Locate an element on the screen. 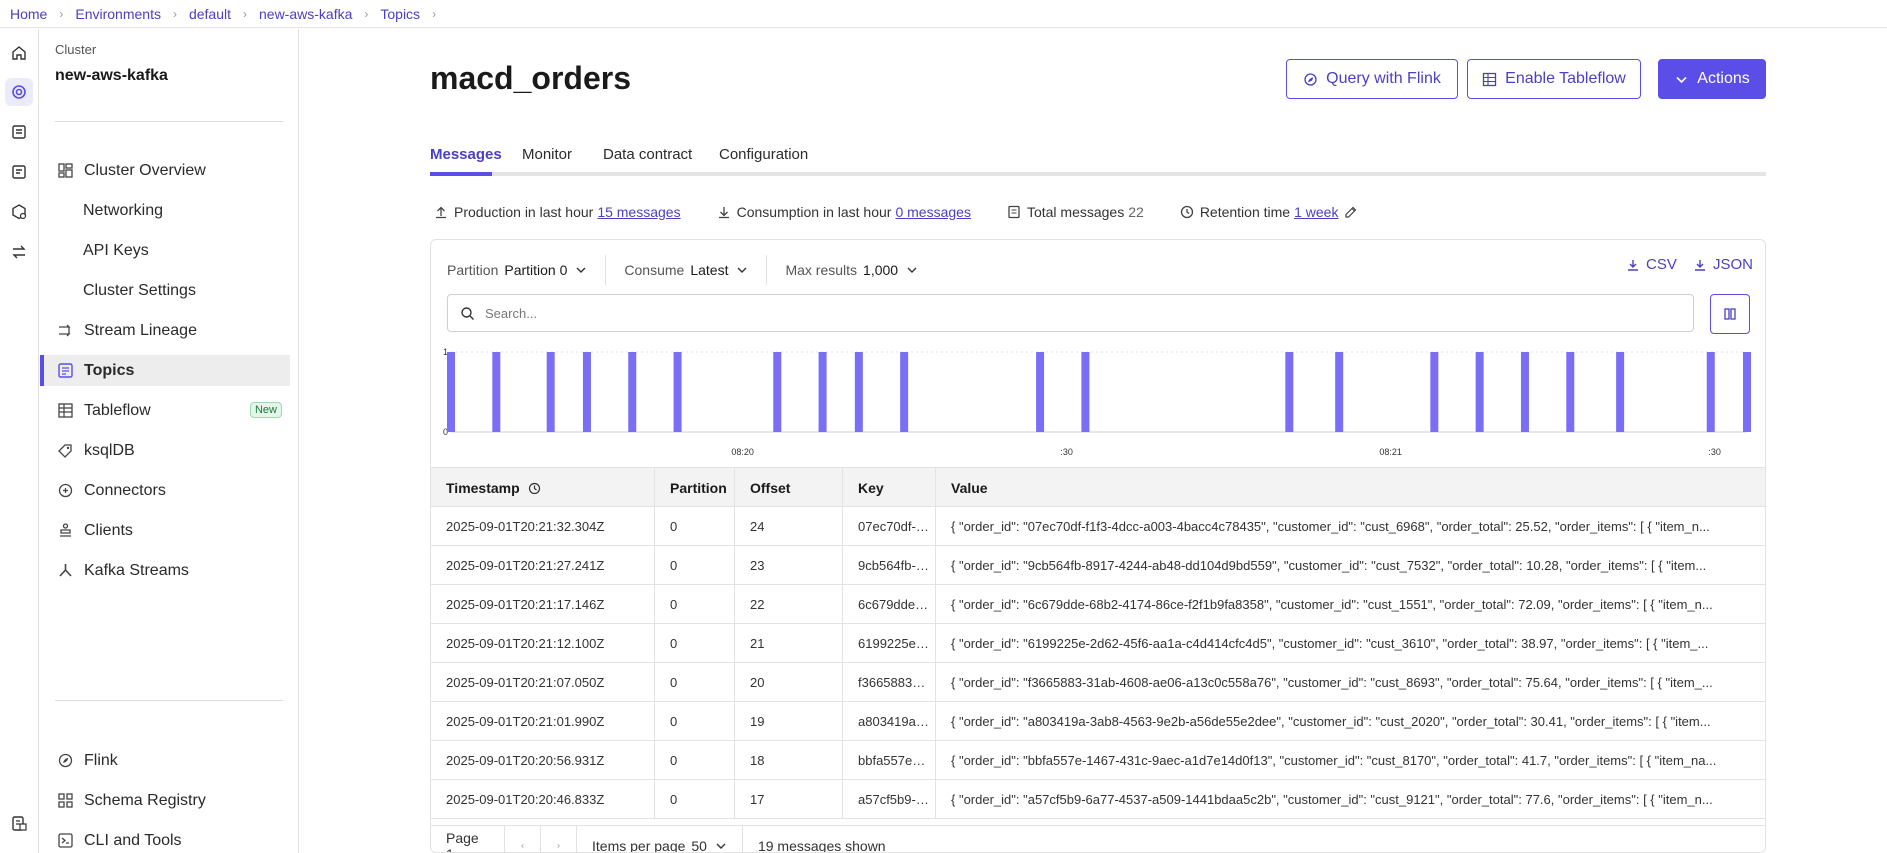 The image size is (1887, 853). sidebar-item-cli-and-tools: CLI and Tools is located at coordinates (165, 839).